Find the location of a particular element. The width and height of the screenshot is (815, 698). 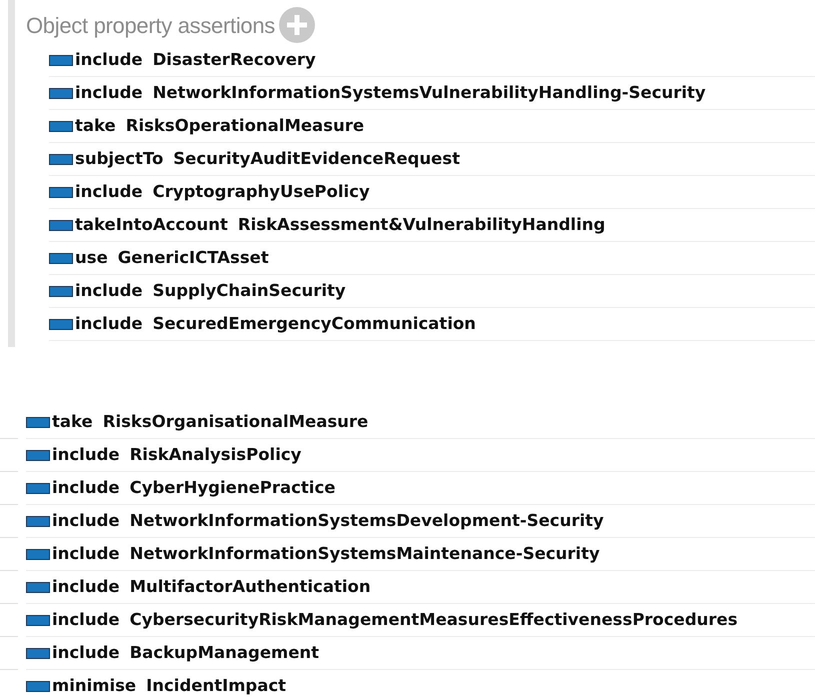

individual-name: RisksOrganisationalMeasure is located at coordinates (235, 421).